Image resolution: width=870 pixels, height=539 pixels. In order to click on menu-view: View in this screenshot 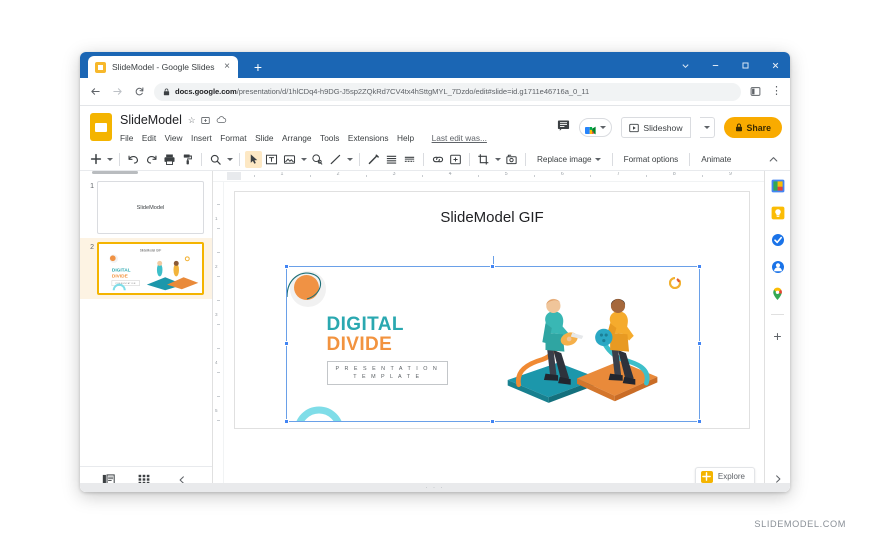, I will do `click(174, 138)`.